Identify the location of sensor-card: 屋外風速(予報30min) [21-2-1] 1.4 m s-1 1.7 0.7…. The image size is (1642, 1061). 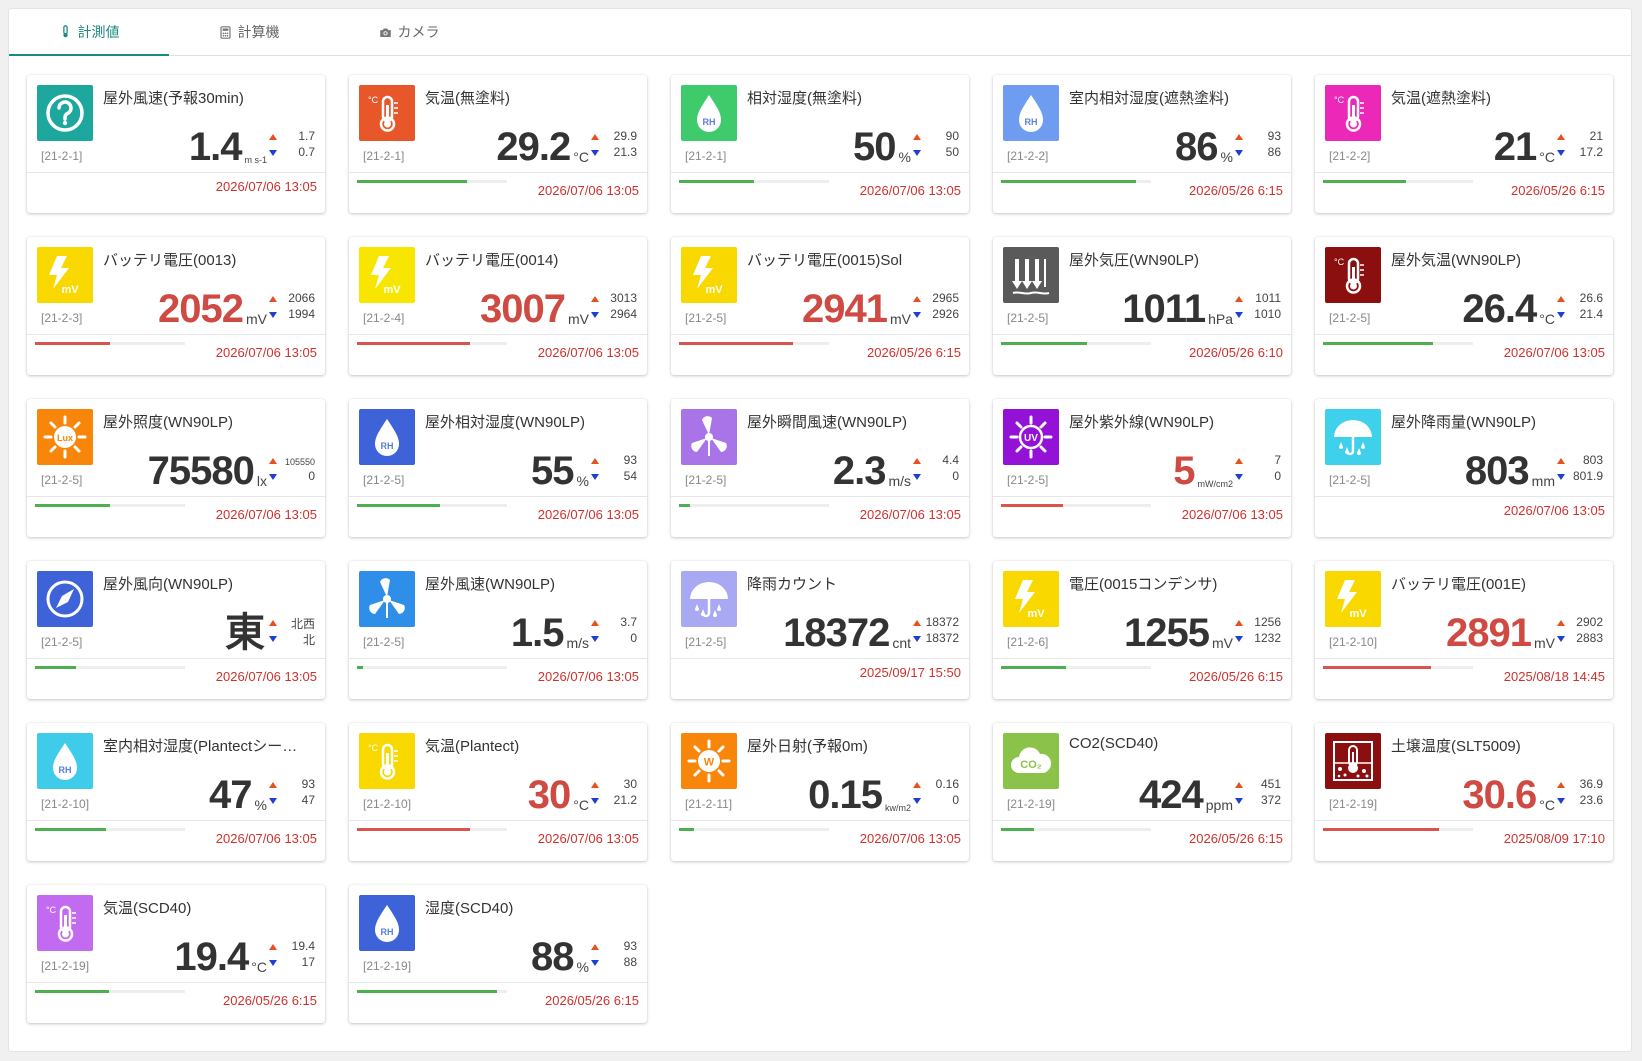
(176, 144).